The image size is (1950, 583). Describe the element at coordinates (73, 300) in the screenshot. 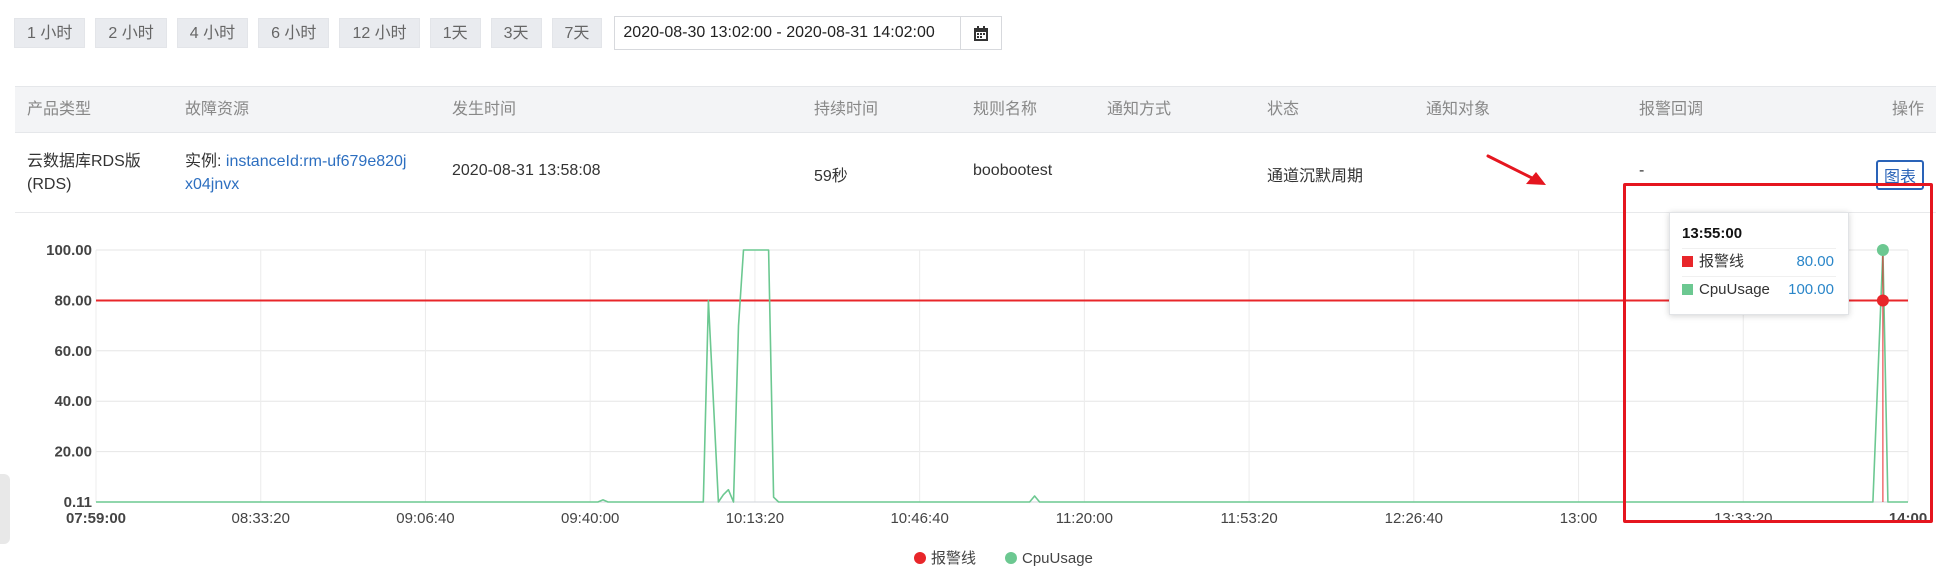

I see `y-tick-label: 80.00` at that location.